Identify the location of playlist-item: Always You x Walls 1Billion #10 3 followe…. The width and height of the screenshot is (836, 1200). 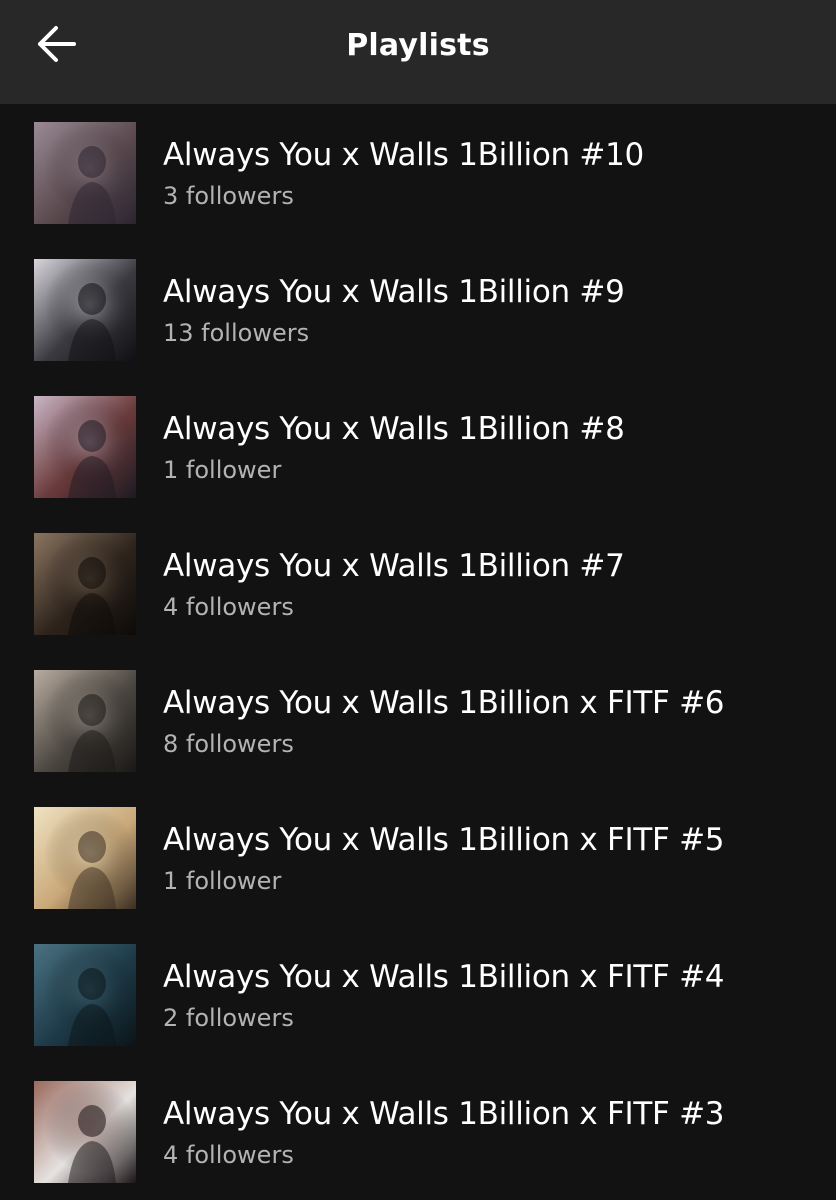
(418, 172).